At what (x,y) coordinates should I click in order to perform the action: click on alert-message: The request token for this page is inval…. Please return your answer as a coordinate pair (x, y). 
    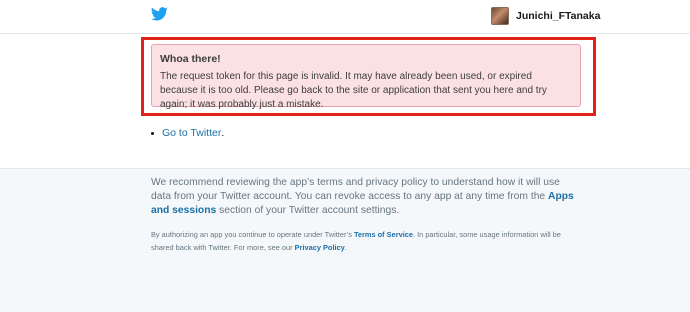
    Looking at the image, I should click on (353, 90).